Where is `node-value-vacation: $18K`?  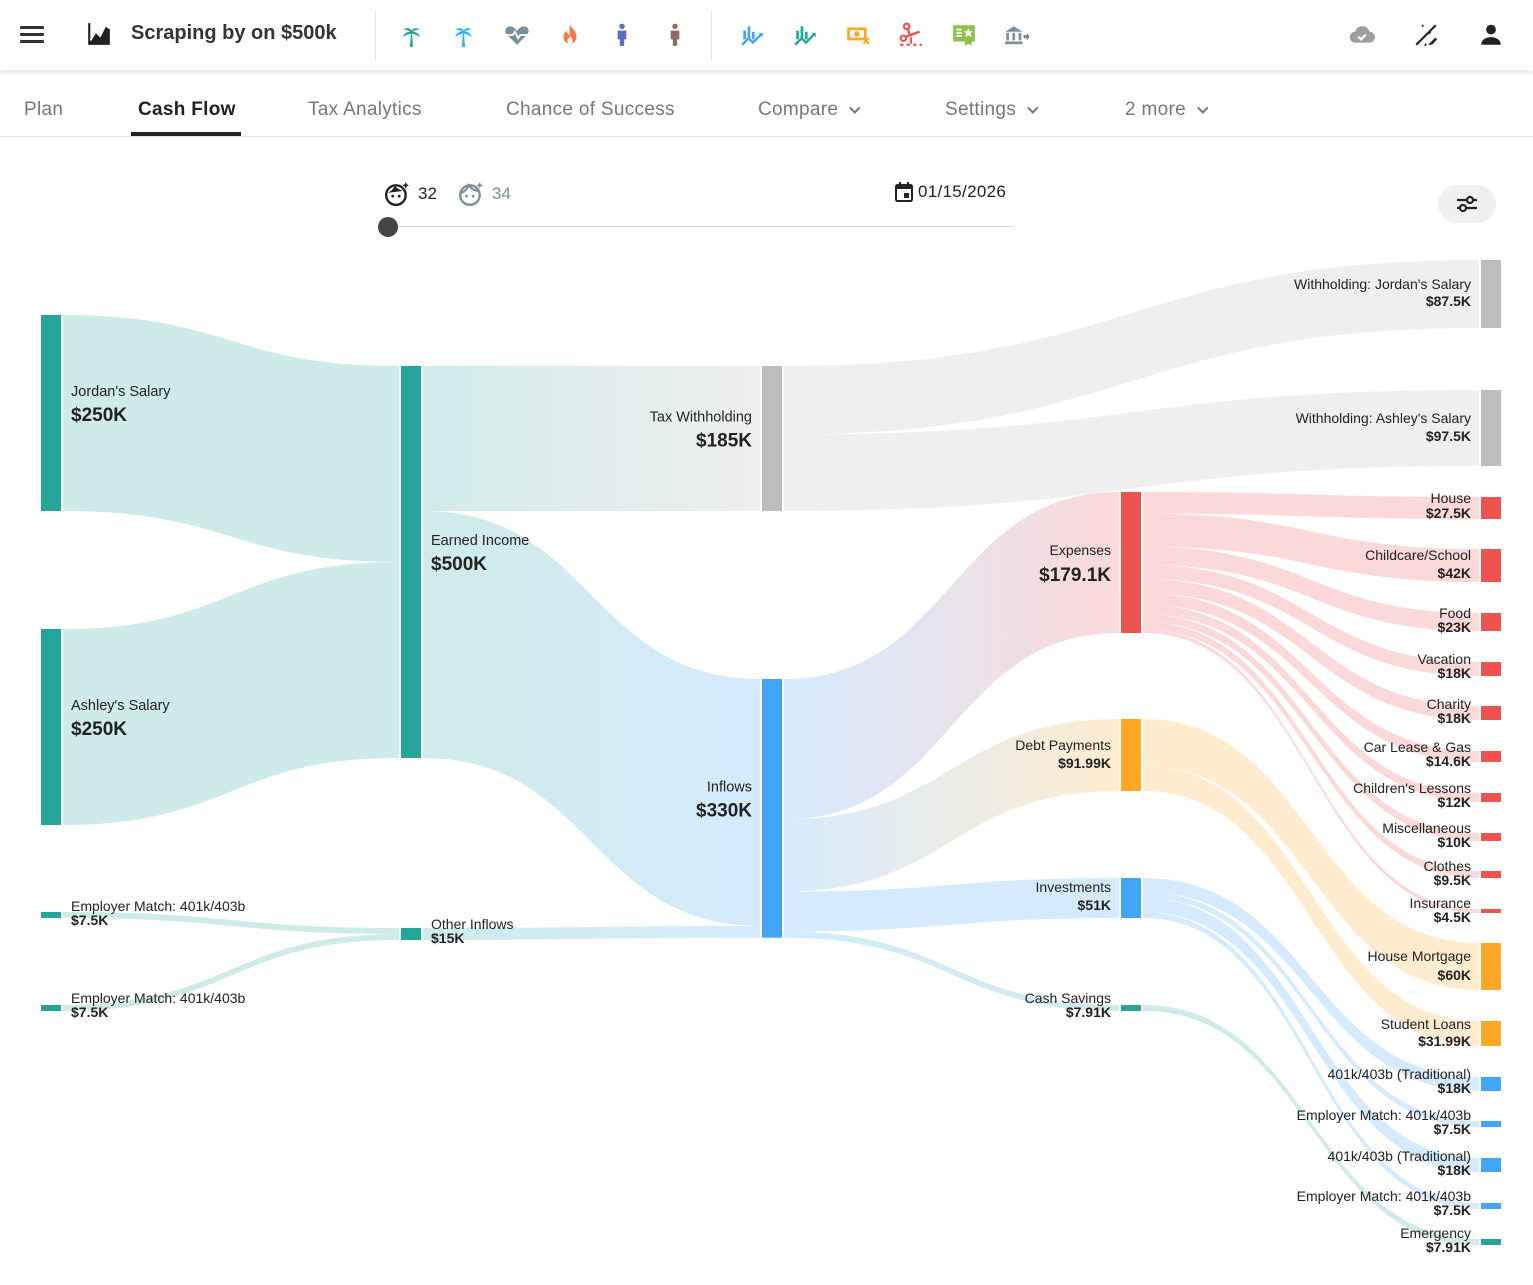
node-value-vacation: $18K is located at coordinates (1454, 673).